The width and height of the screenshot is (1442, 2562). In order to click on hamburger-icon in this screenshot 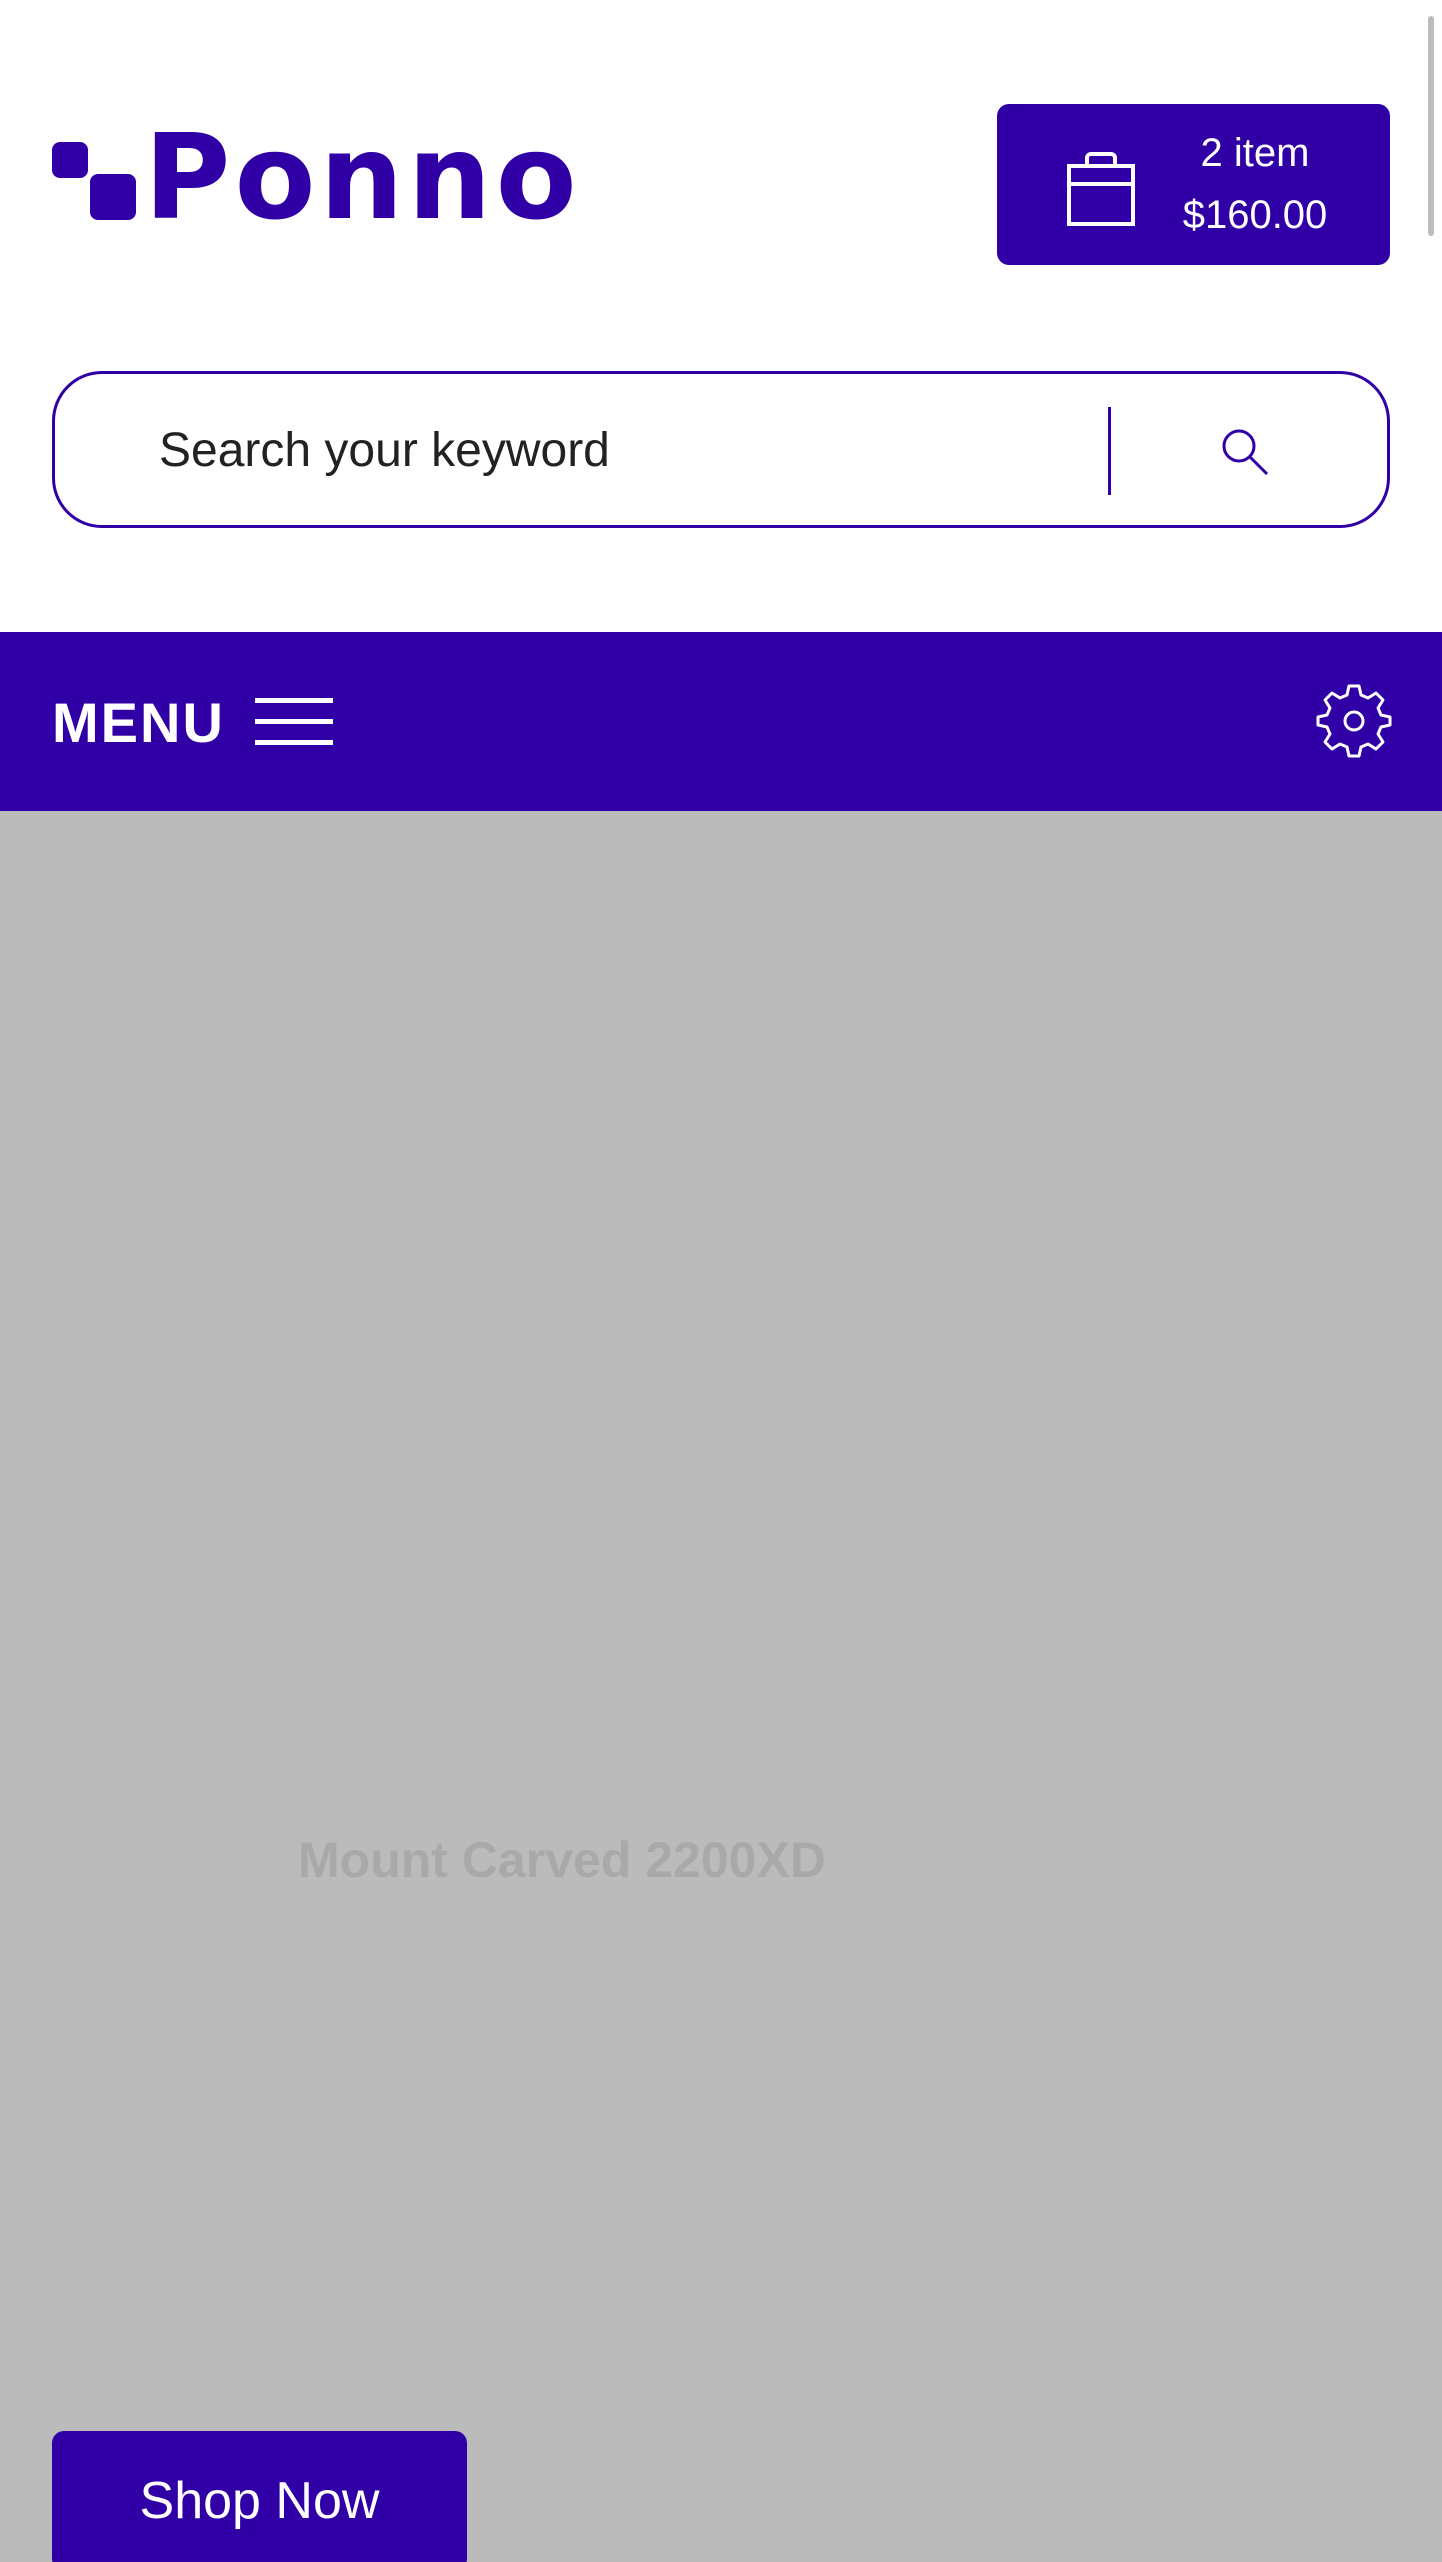, I will do `click(293, 722)`.